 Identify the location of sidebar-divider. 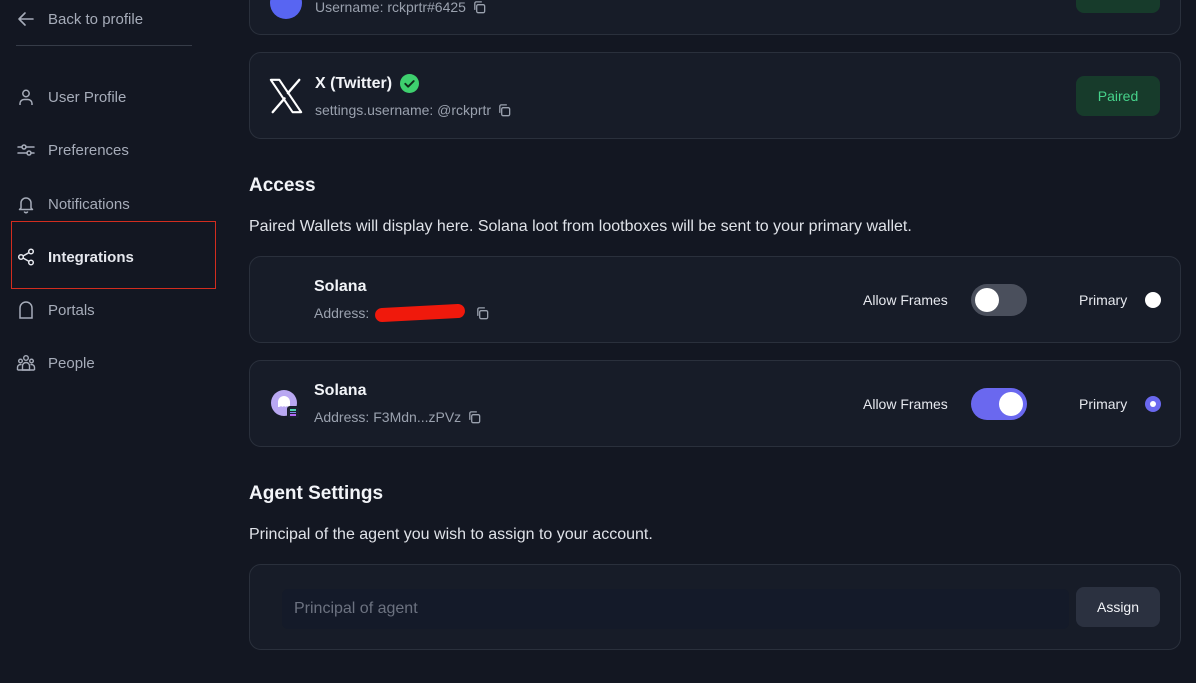
(104, 45).